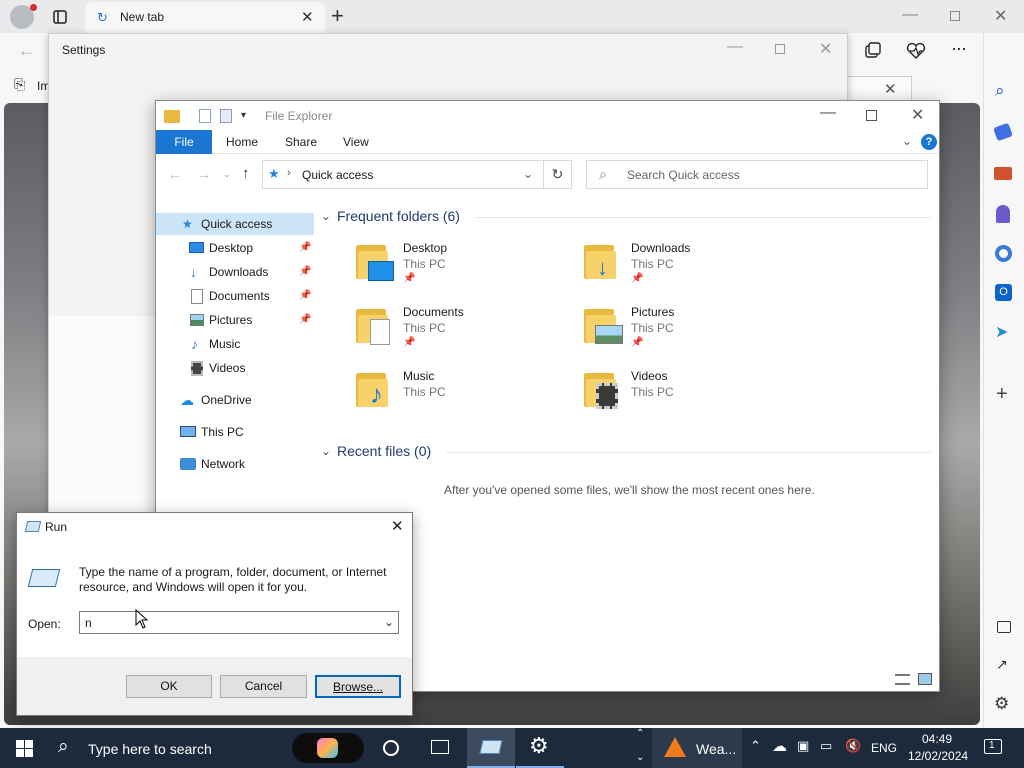 The image size is (1024, 768). Describe the element at coordinates (204, 174) in the screenshot. I see `forward-arrow-icon: →` at that location.